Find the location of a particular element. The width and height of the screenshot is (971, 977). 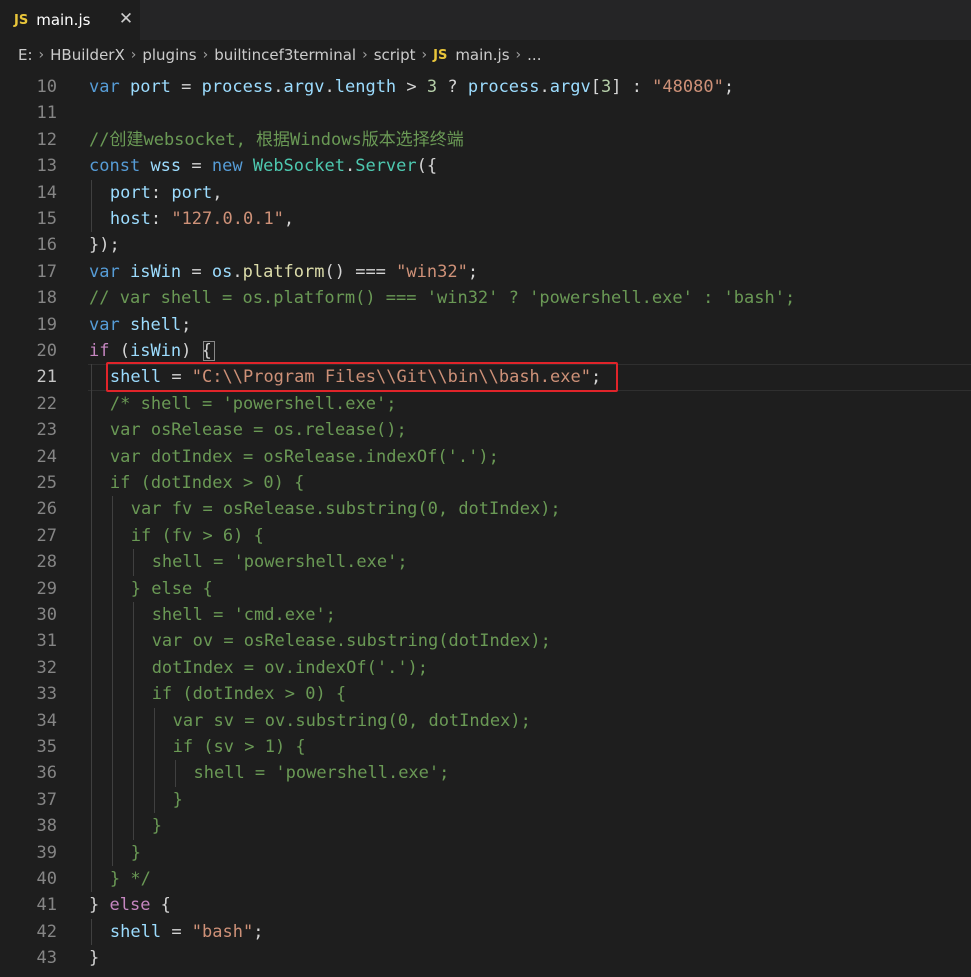

code-line: 39} is located at coordinates (485, 852).